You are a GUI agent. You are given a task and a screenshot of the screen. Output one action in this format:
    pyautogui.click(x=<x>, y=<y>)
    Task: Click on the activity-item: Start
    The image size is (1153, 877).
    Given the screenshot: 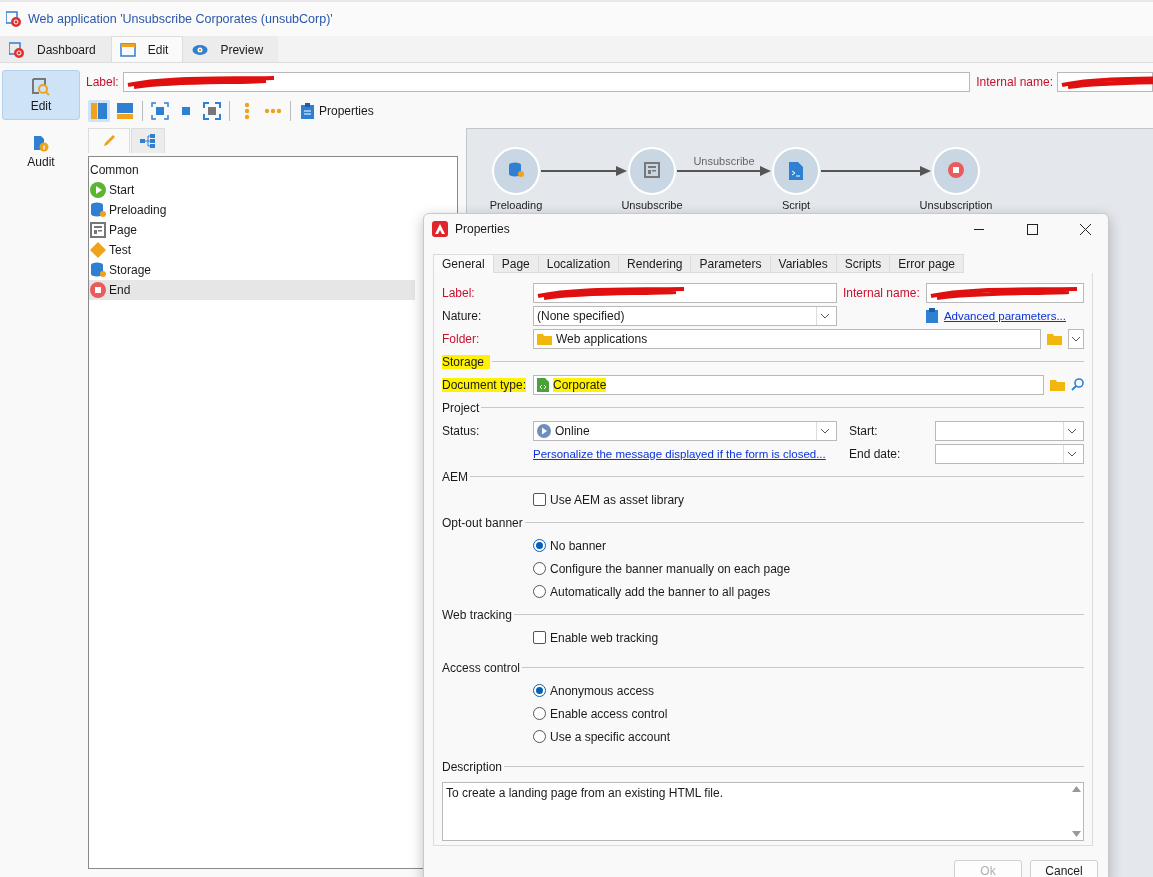 What is the action you would take?
    pyautogui.click(x=252, y=190)
    